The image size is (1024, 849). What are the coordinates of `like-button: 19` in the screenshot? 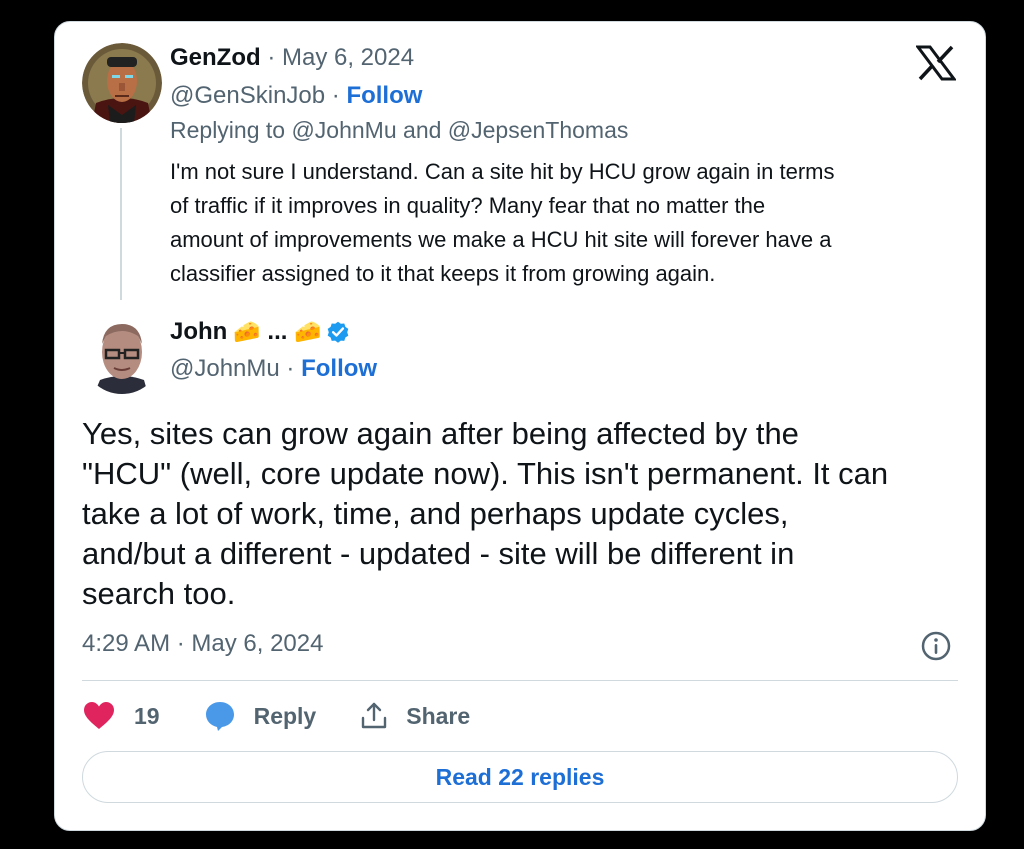 It's located at (121, 716).